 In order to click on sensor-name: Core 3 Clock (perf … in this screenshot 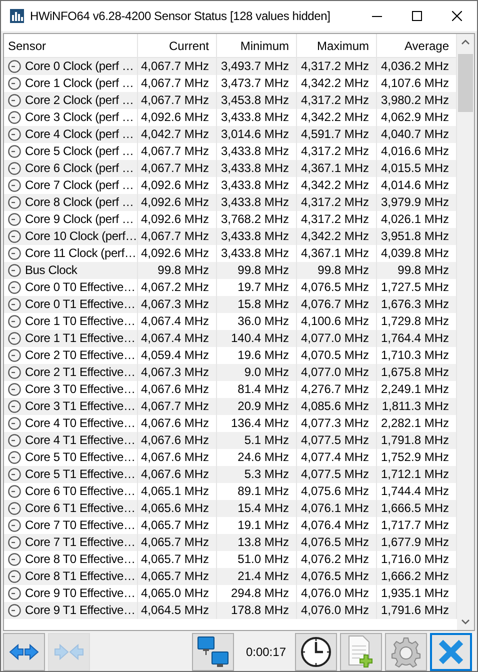, I will do `click(79, 117)`.